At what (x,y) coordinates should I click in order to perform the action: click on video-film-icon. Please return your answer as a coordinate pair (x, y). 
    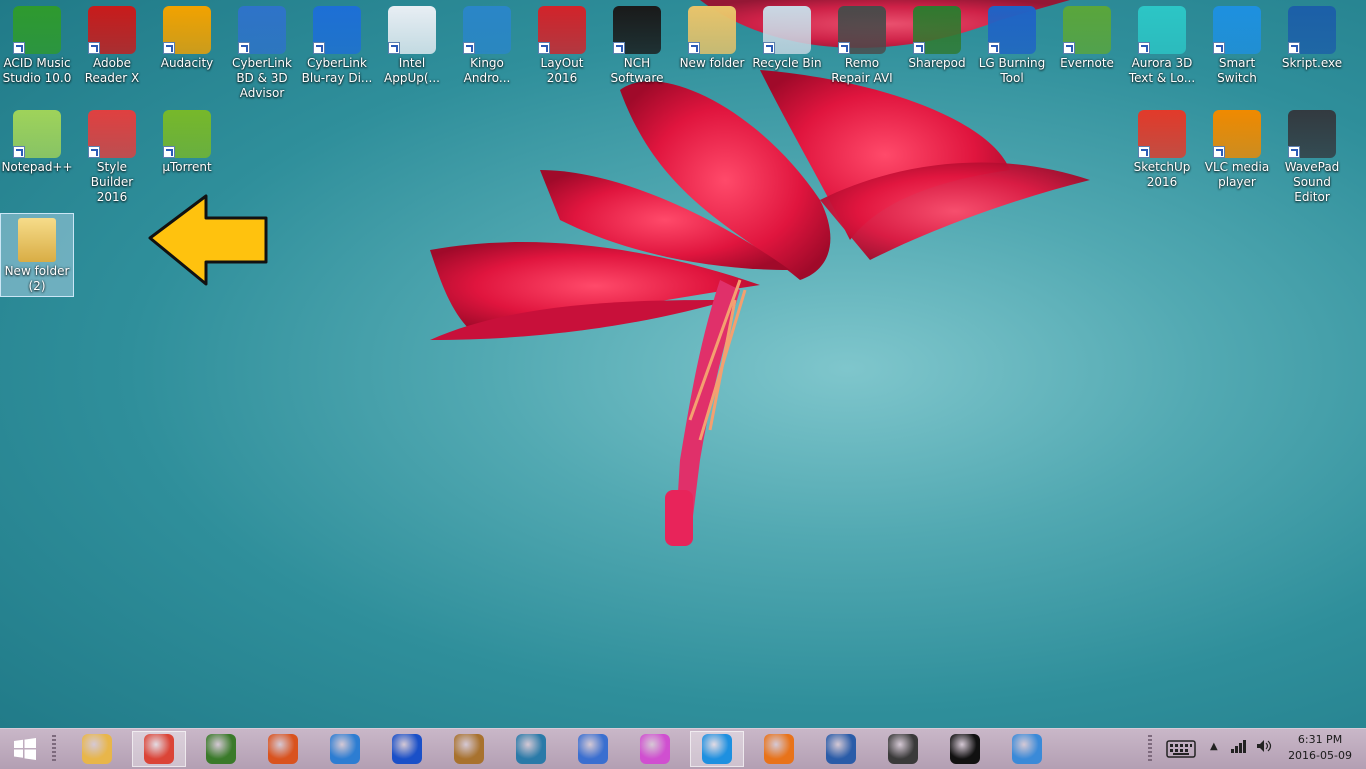
    Looking at the image, I should click on (531, 749).